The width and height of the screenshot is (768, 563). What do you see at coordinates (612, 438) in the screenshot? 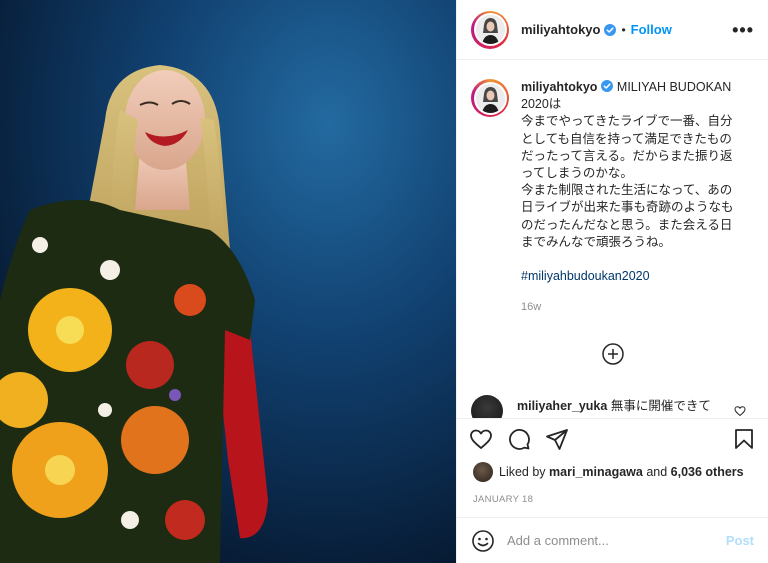
I see `post-actions` at bounding box center [612, 438].